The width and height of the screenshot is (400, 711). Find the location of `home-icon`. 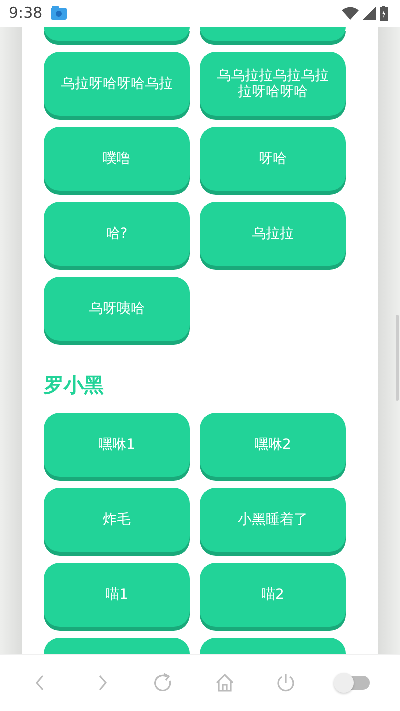

home-icon is located at coordinates (225, 683).